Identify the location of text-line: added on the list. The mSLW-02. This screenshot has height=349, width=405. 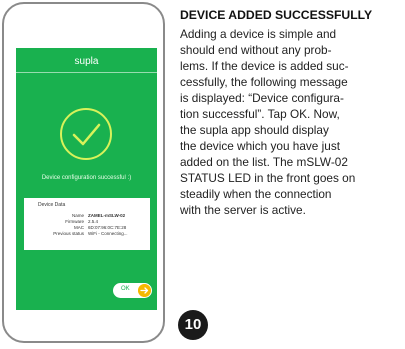
(264, 162).